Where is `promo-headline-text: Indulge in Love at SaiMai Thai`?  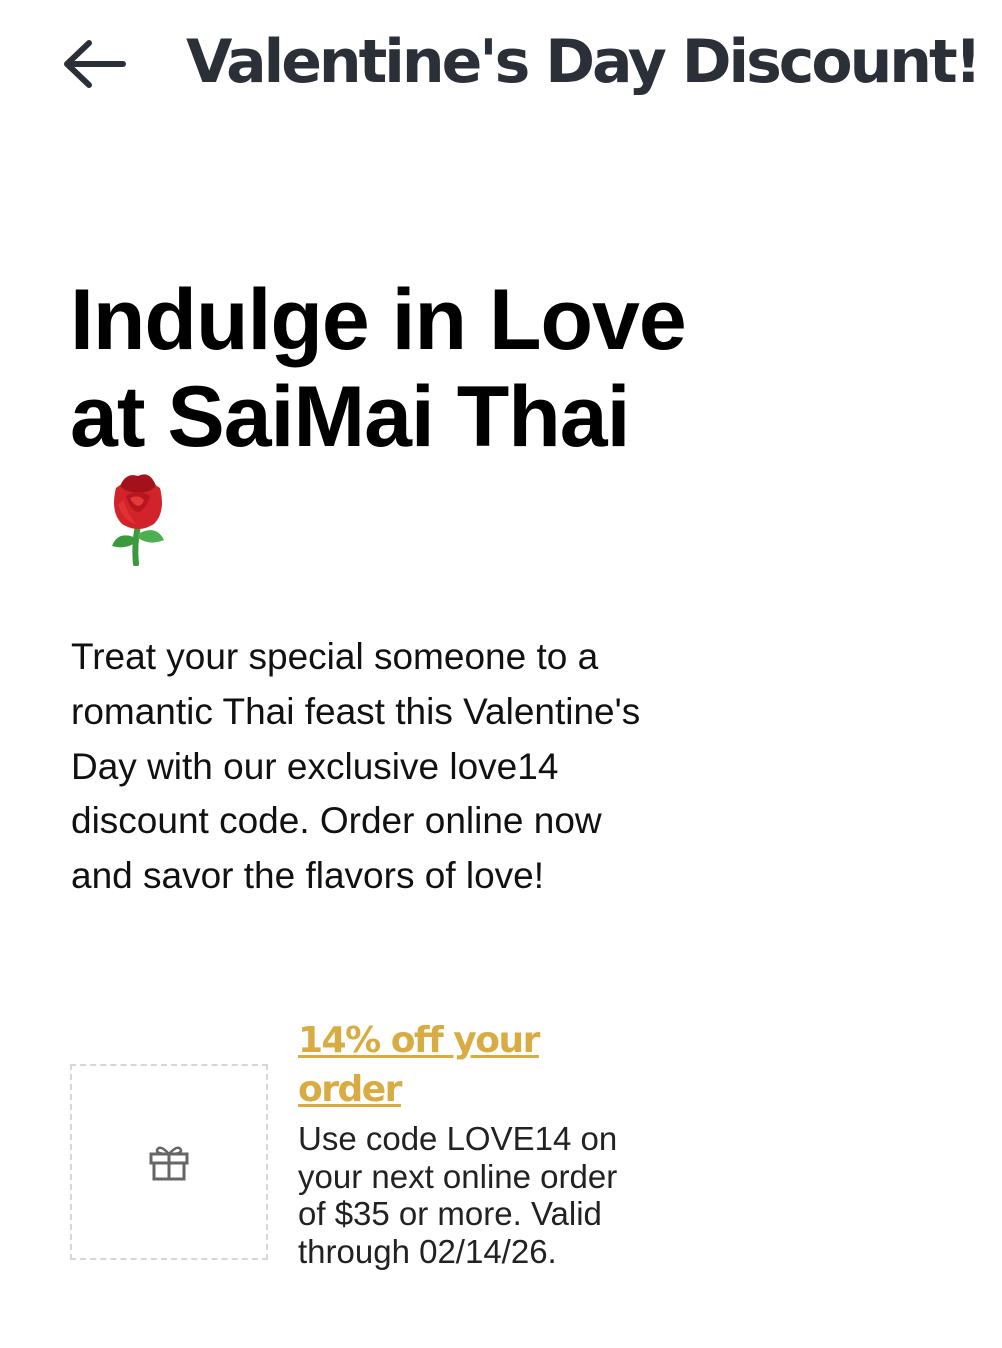 promo-headline-text: Indulge in Love at SaiMai Thai is located at coordinates (378, 368).